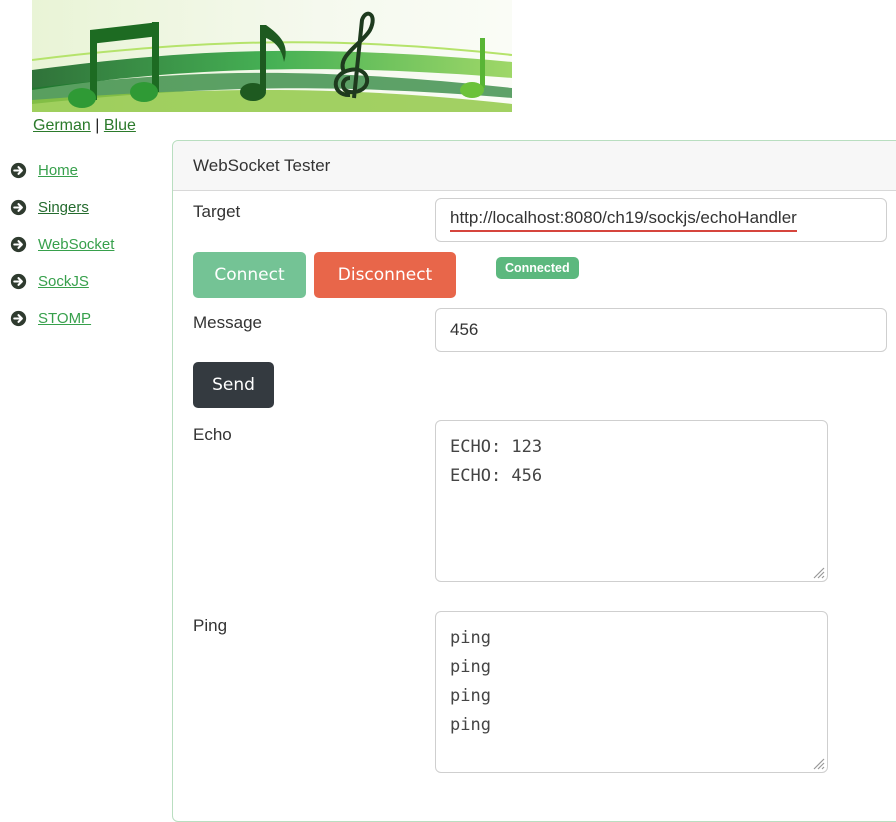  What do you see at coordinates (262, 165) in the screenshot?
I see `panel-title: WebSocket Tester` at bounding box center [262, 165].